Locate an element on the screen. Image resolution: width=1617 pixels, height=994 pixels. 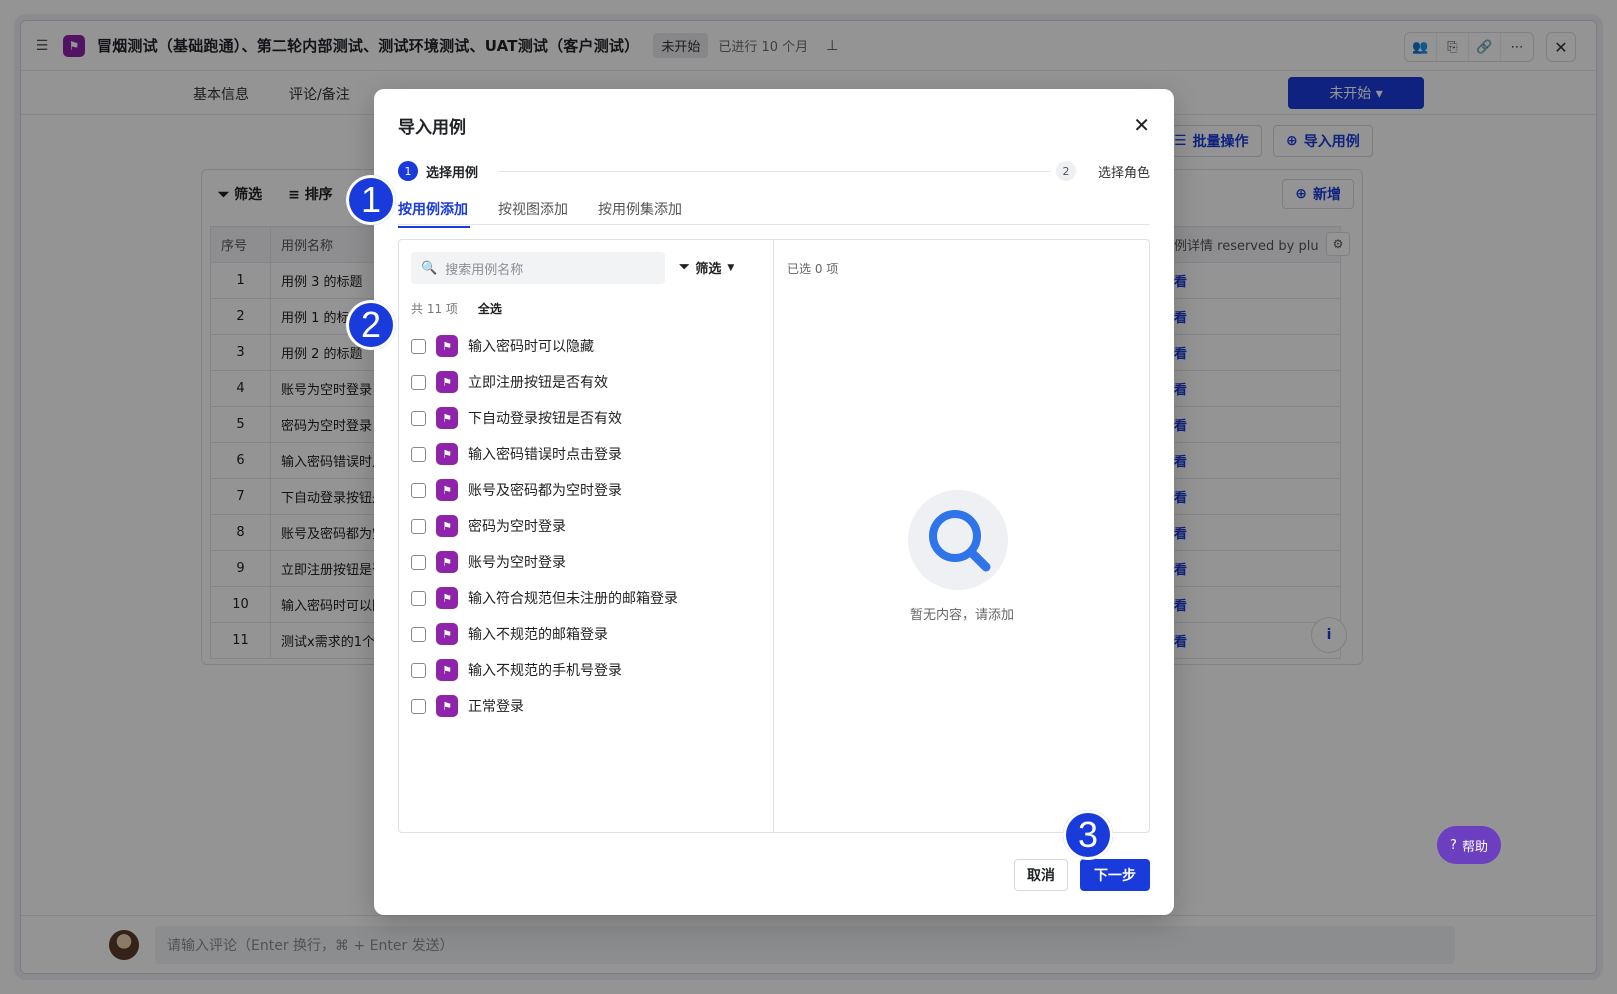
filter-label: 筛选 is located at coordinates (708, 269).